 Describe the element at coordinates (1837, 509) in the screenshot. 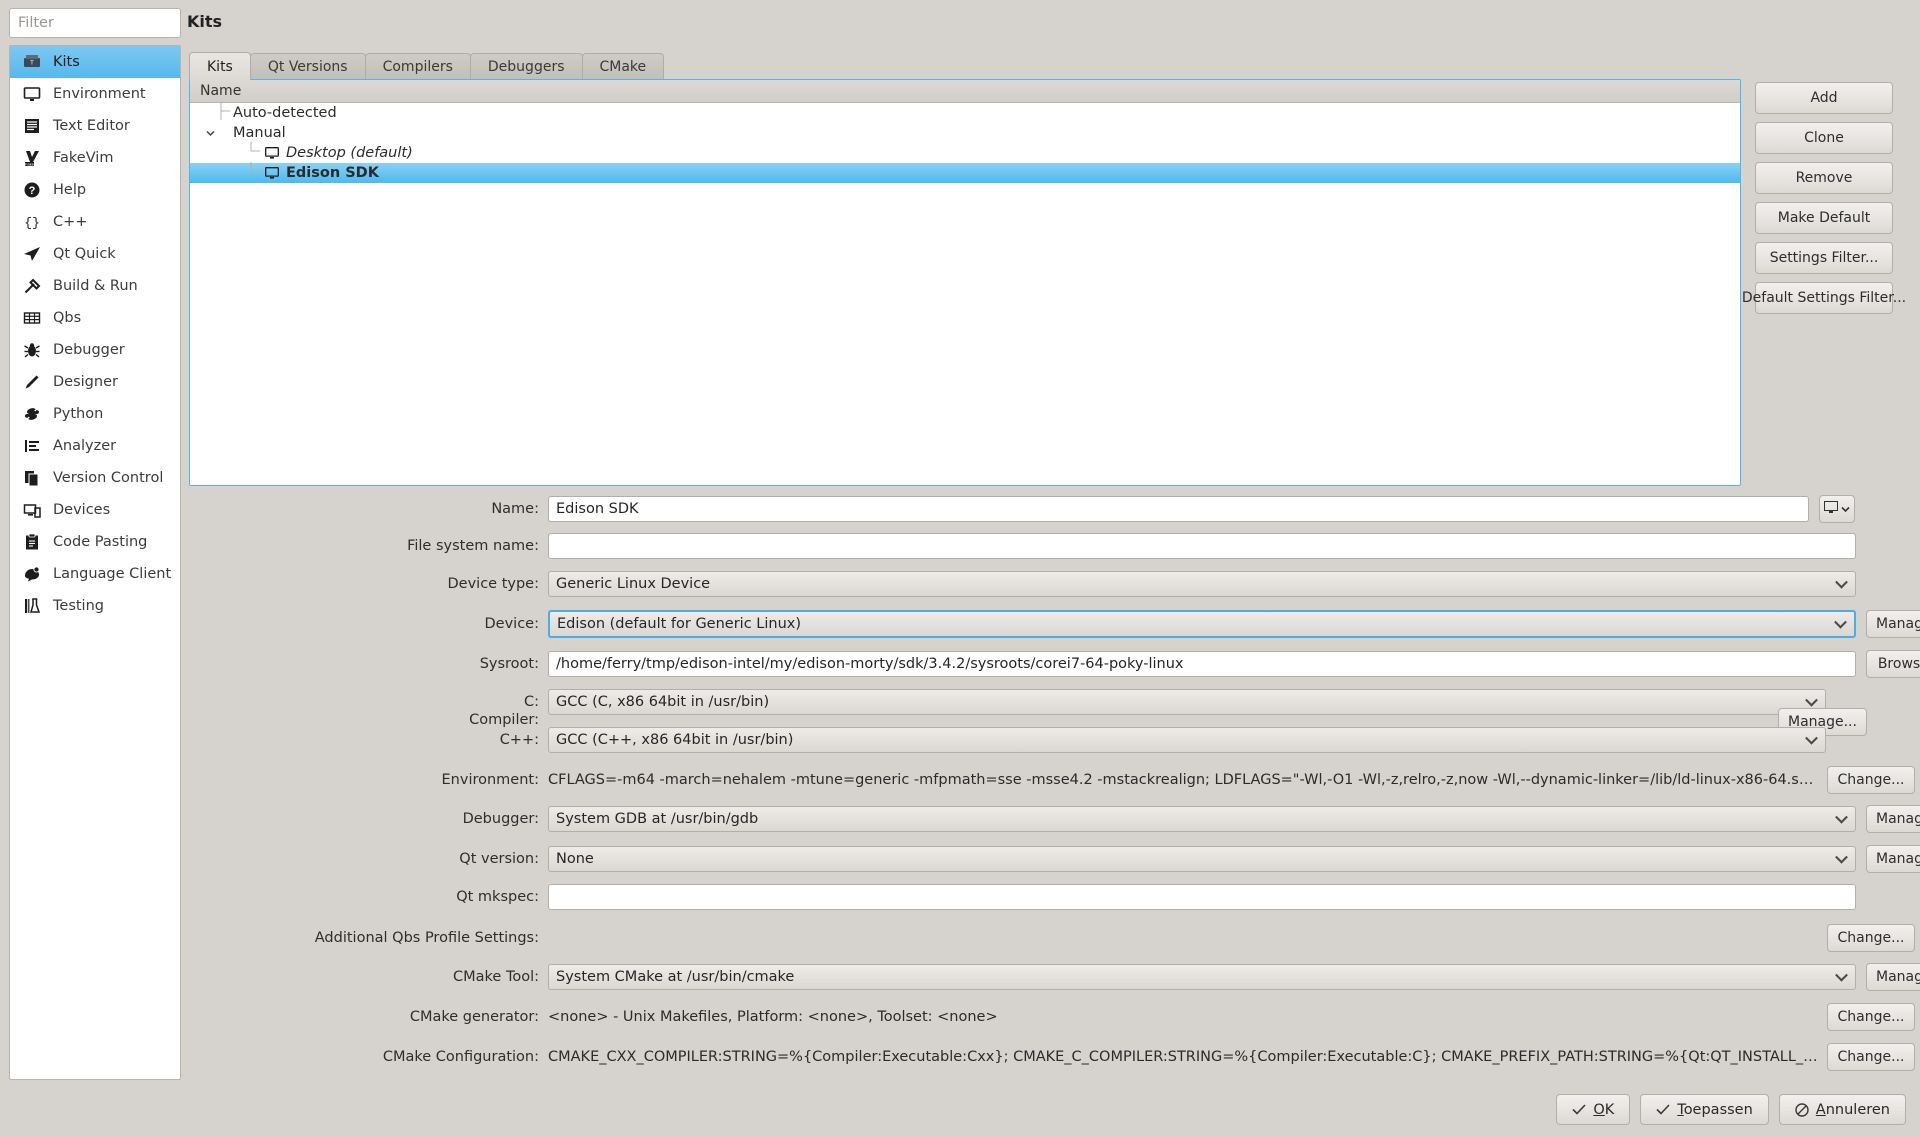

I see `name-icon-dropdown-button` at that location.